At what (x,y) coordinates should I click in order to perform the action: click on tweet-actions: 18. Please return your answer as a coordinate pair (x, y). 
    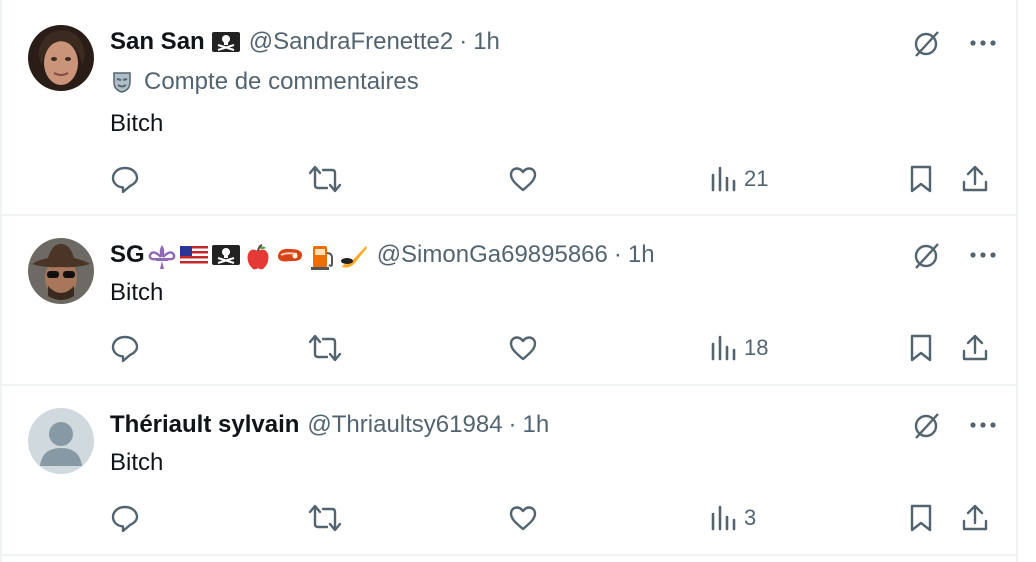
    Looking at the image, I should click on (550, 348).